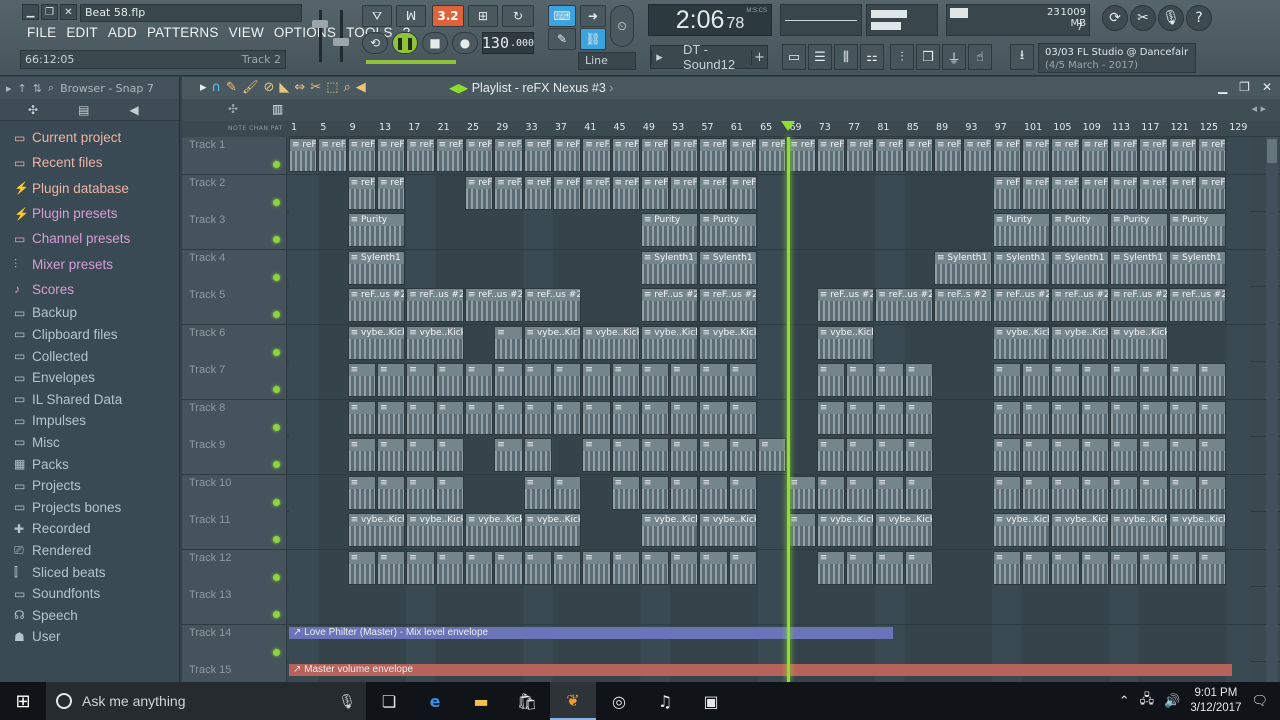  What do you see at coordinates (41, 32) in the screenshot?
I see `menu-item-file: FILE` at bounding box center [41, 32].